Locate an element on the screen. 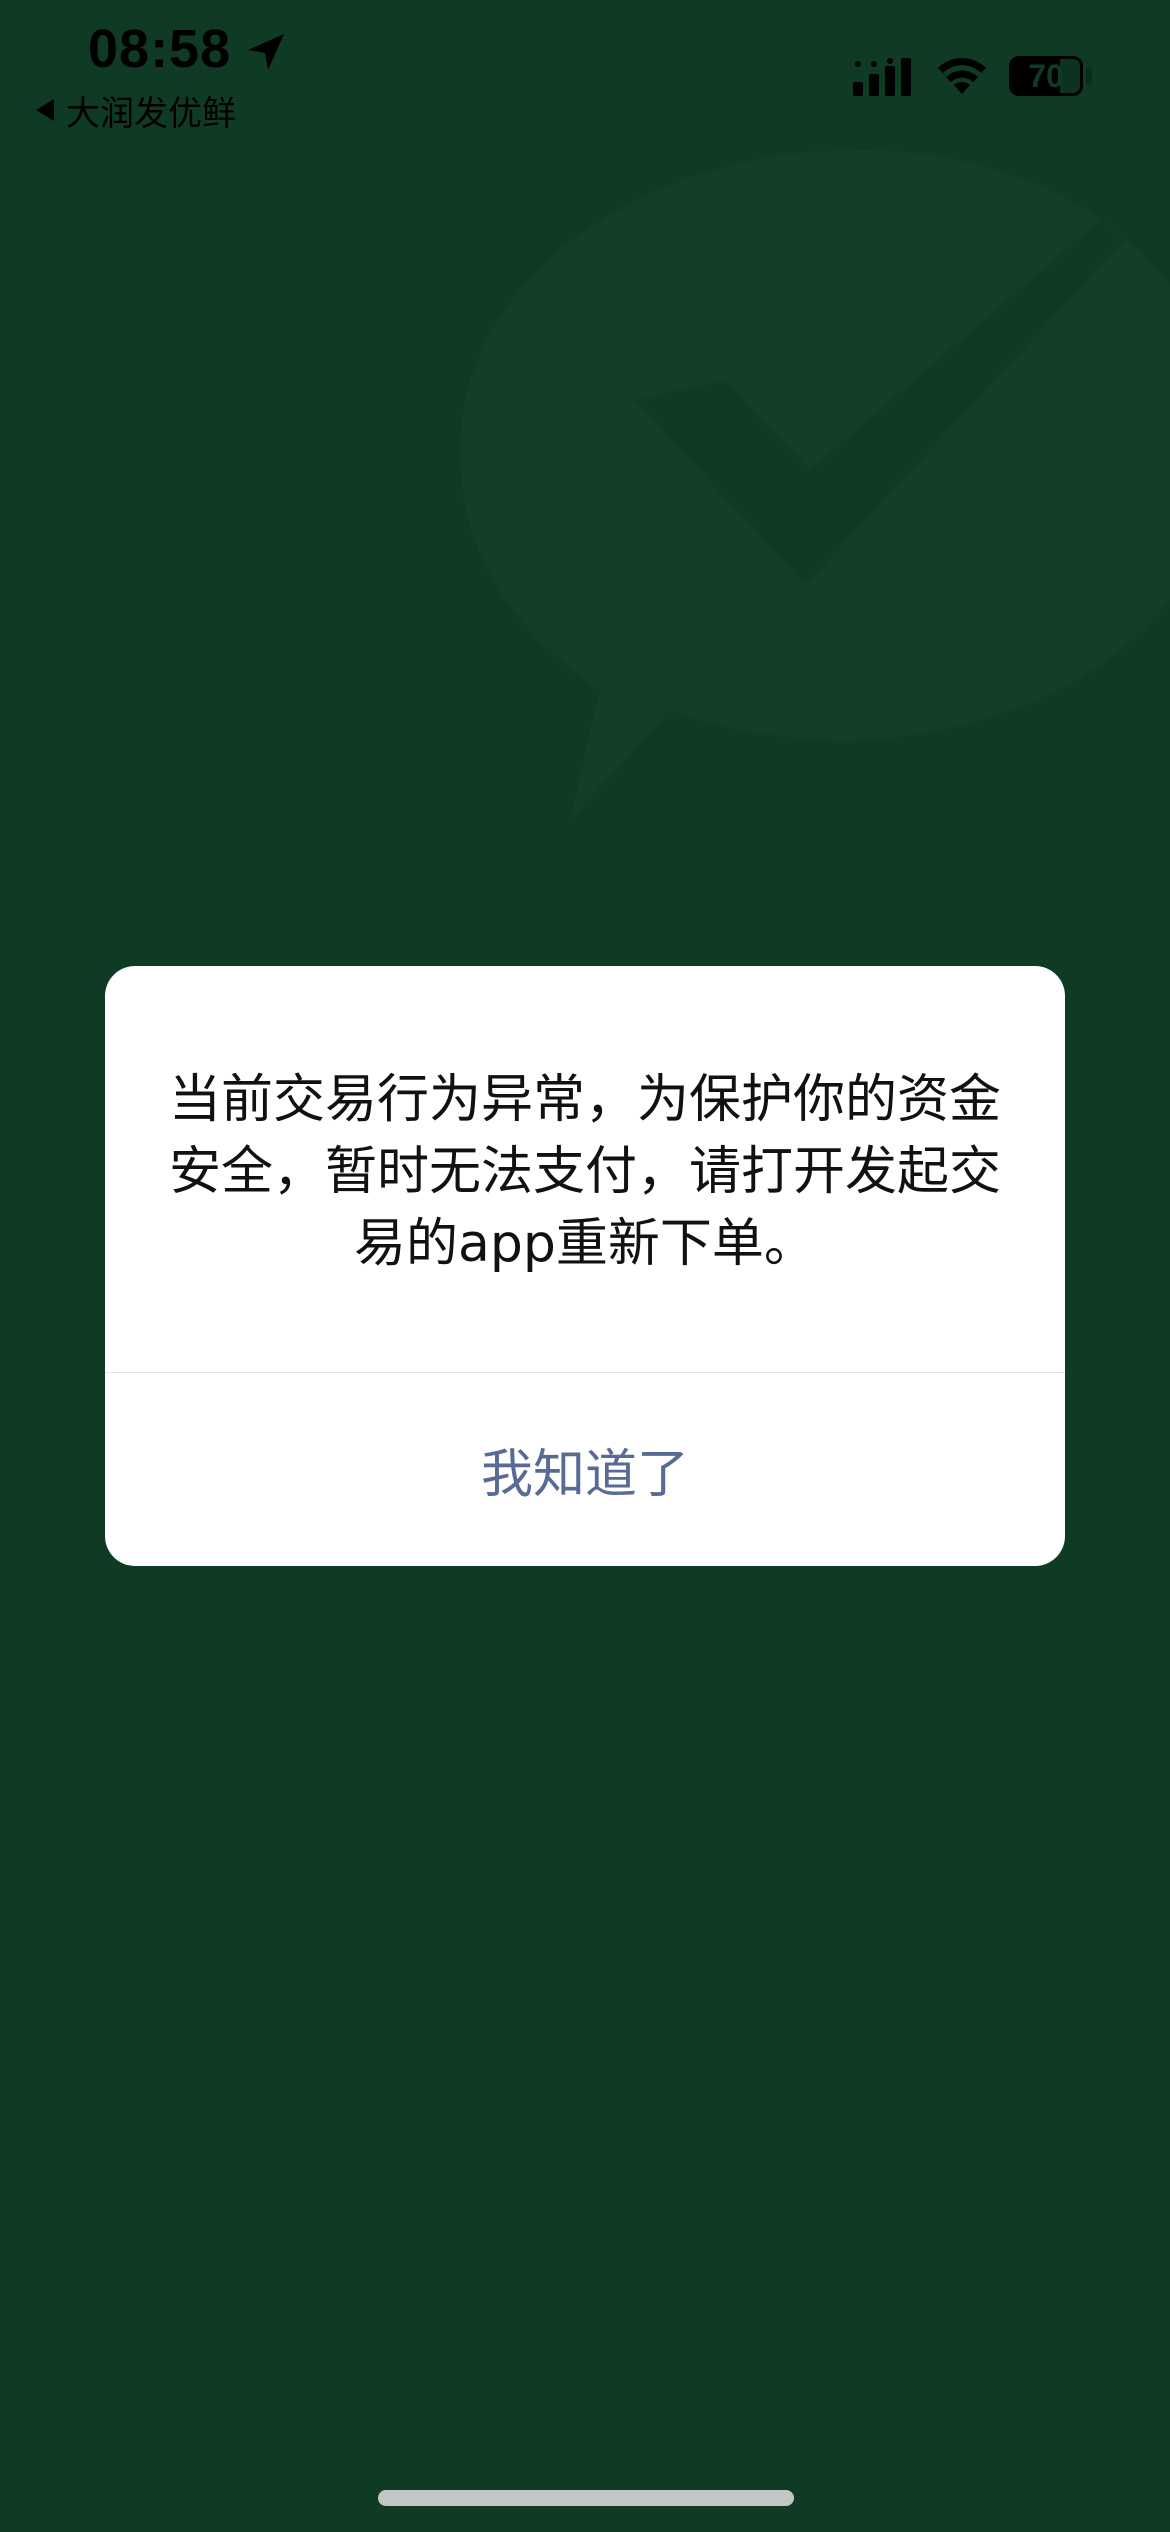 The image size is (1170, 2532). back-to-app-button: 大润发优鲜 is located at coordinates (136, 112).